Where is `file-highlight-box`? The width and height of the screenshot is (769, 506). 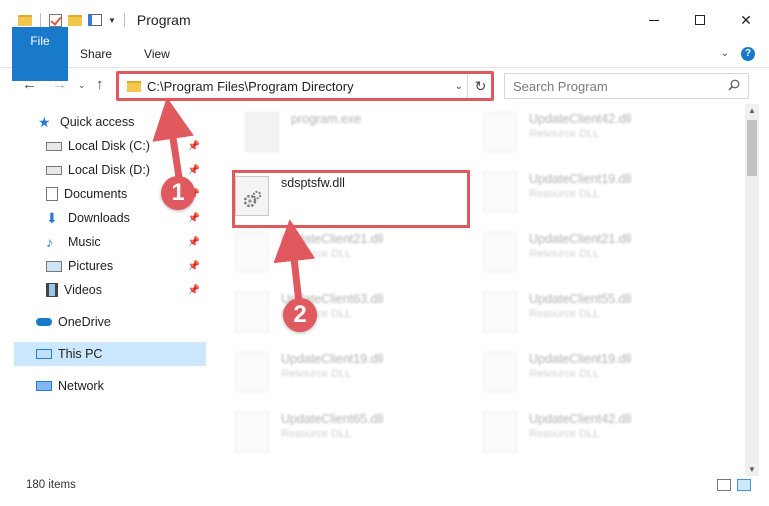 file-highlight-box is located at coordinates (351, 199).